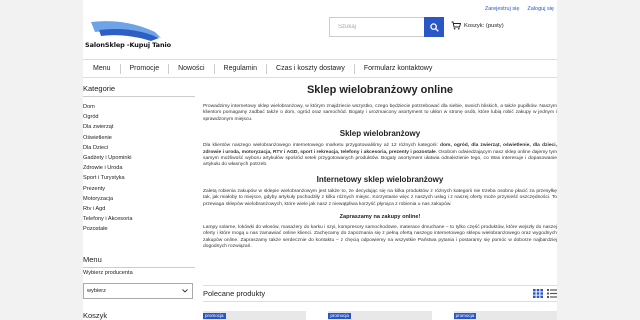 The height and width of the screenshot is (320, 640). Describe the element at coordinates (139, 148) in the screenshot. I see `category-item: Dla Dzieci` at that location.